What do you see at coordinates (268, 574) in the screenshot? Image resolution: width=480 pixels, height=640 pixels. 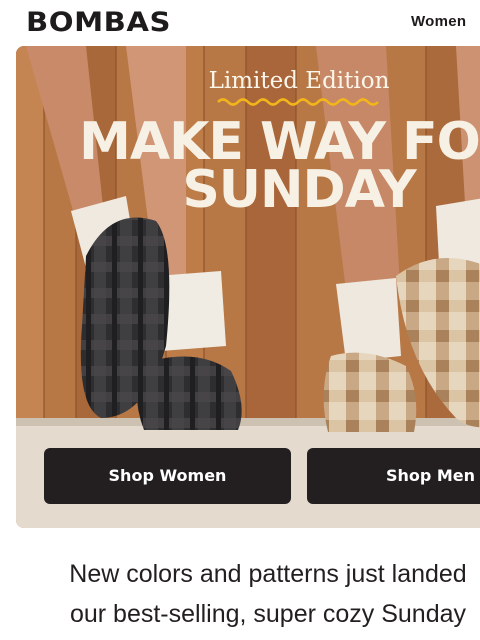 I see `body-text-line1: New colors and patterns just landed` at bounding box center [268, 574].